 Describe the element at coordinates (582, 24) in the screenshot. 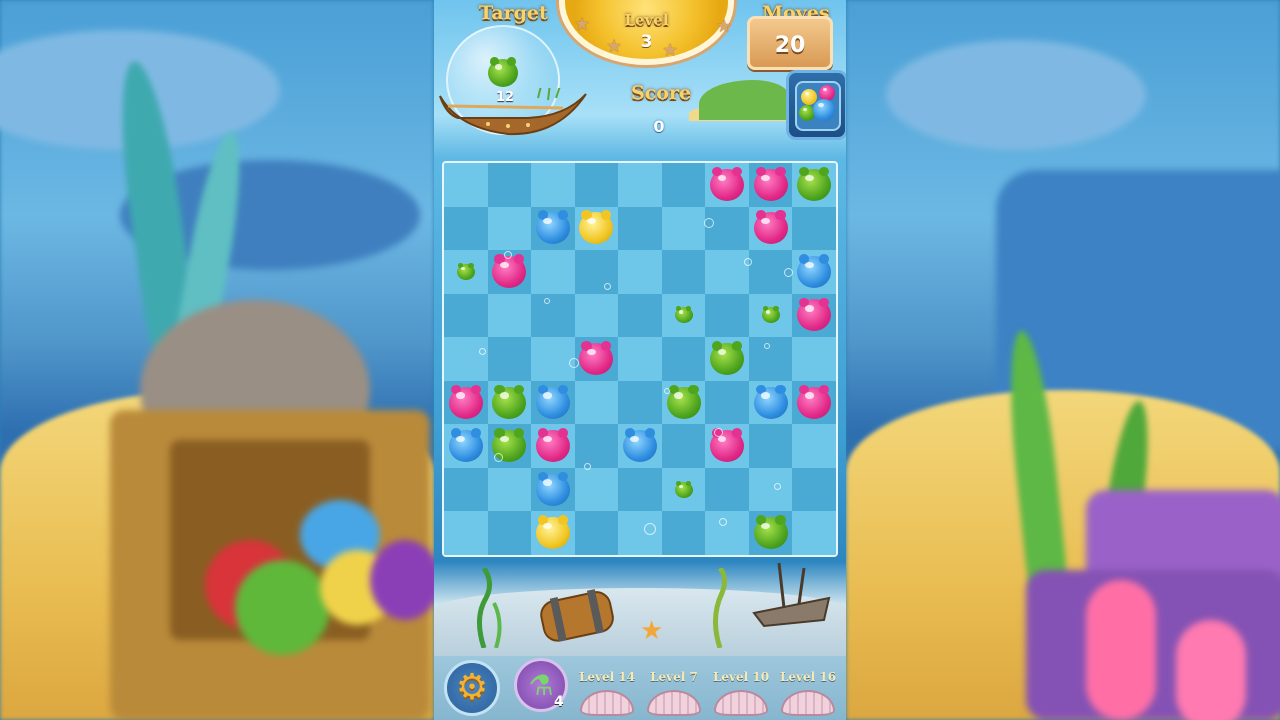

I see `star-icon: ★` at that location.